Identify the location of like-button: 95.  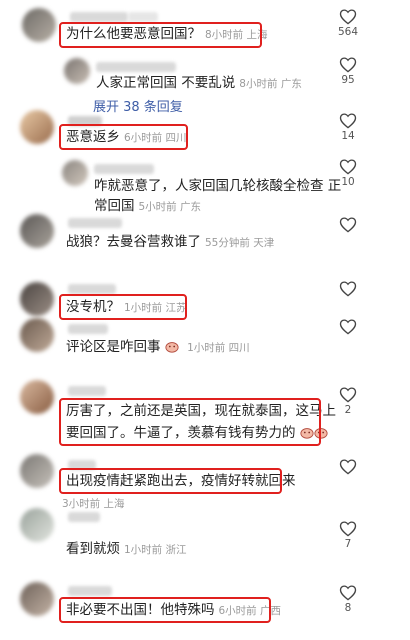
(348, 71).